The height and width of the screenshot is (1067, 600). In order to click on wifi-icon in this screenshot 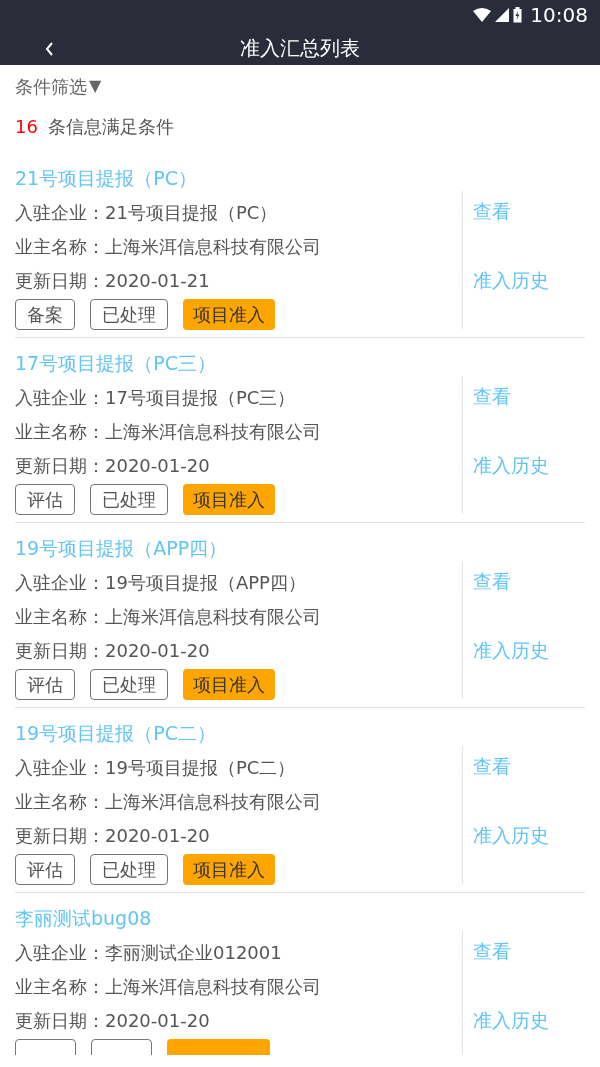, I will do `click(482, 15)`.